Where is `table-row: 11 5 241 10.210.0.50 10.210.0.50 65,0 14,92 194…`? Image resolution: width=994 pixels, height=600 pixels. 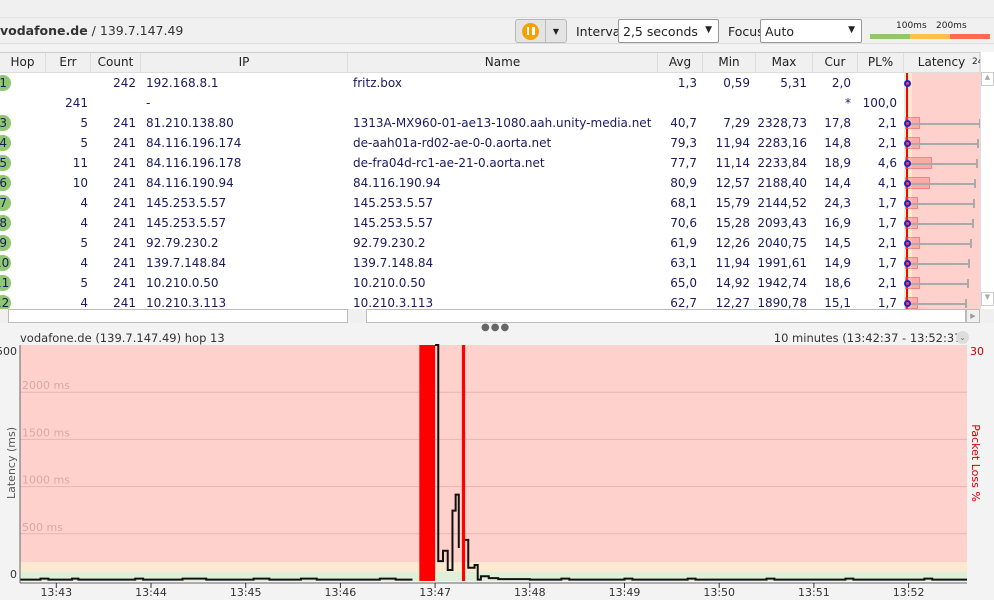 table-row: 11 5 241 10.210.0.50 10.210.0.50 65,0 14,92 194… is located at coordinates (452, 283).